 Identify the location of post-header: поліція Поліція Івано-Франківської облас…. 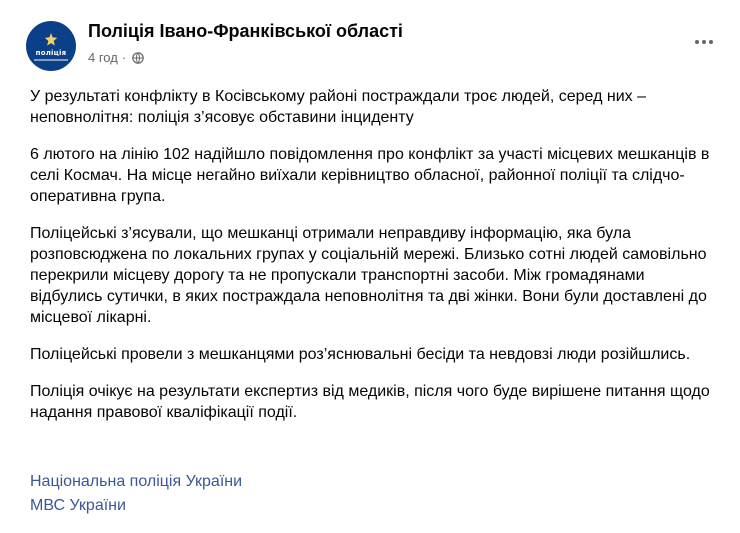
(373, 48).